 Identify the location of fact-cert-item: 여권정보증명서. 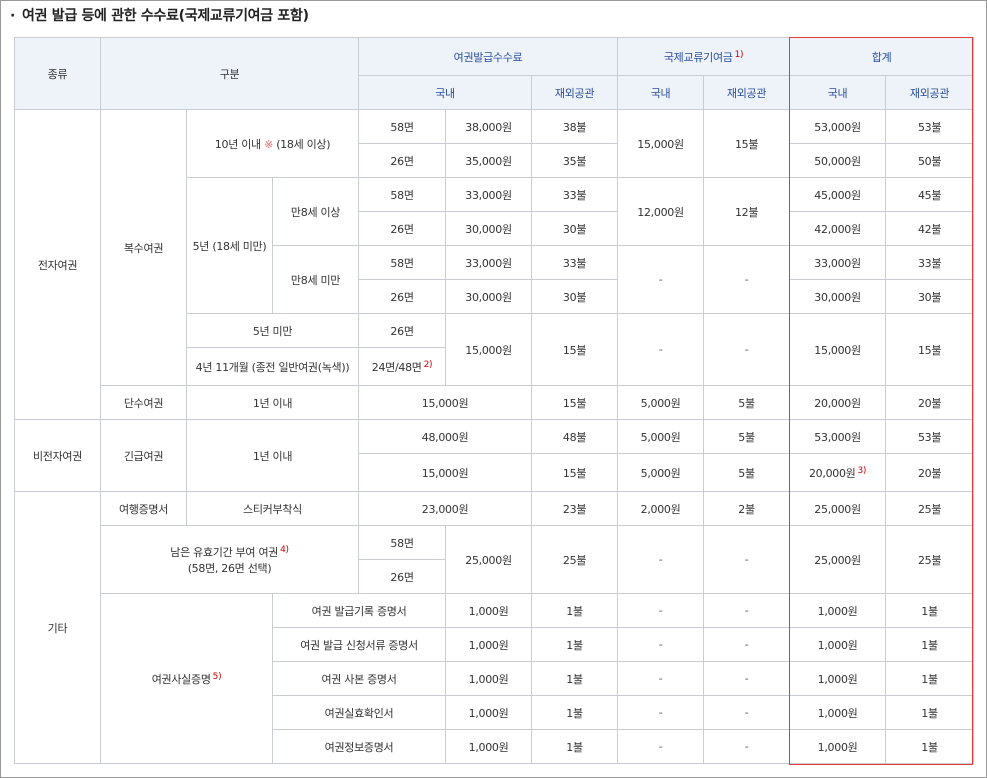
(359, 746).